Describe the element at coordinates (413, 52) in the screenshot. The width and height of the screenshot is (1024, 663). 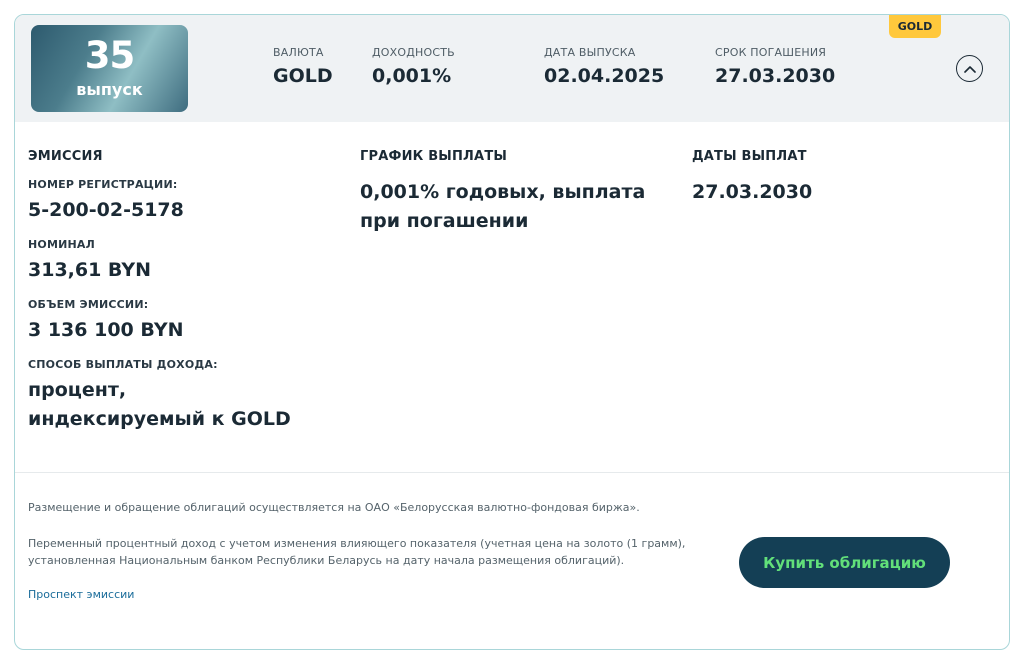
I see `meta-yield-label: ДОХОДНОСТЬ` at that location.